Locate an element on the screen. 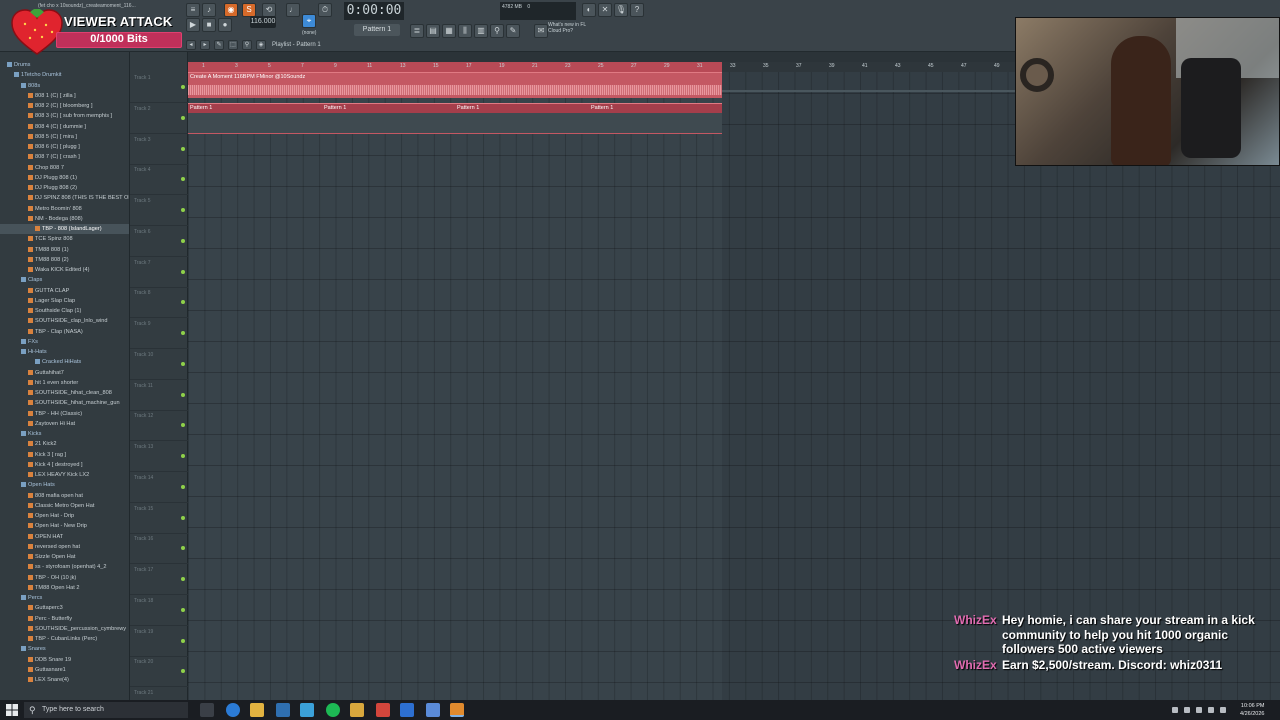 The width and height of the screenshot is (1280, 720). help-icon: ? is located at coordinates (637, 10).